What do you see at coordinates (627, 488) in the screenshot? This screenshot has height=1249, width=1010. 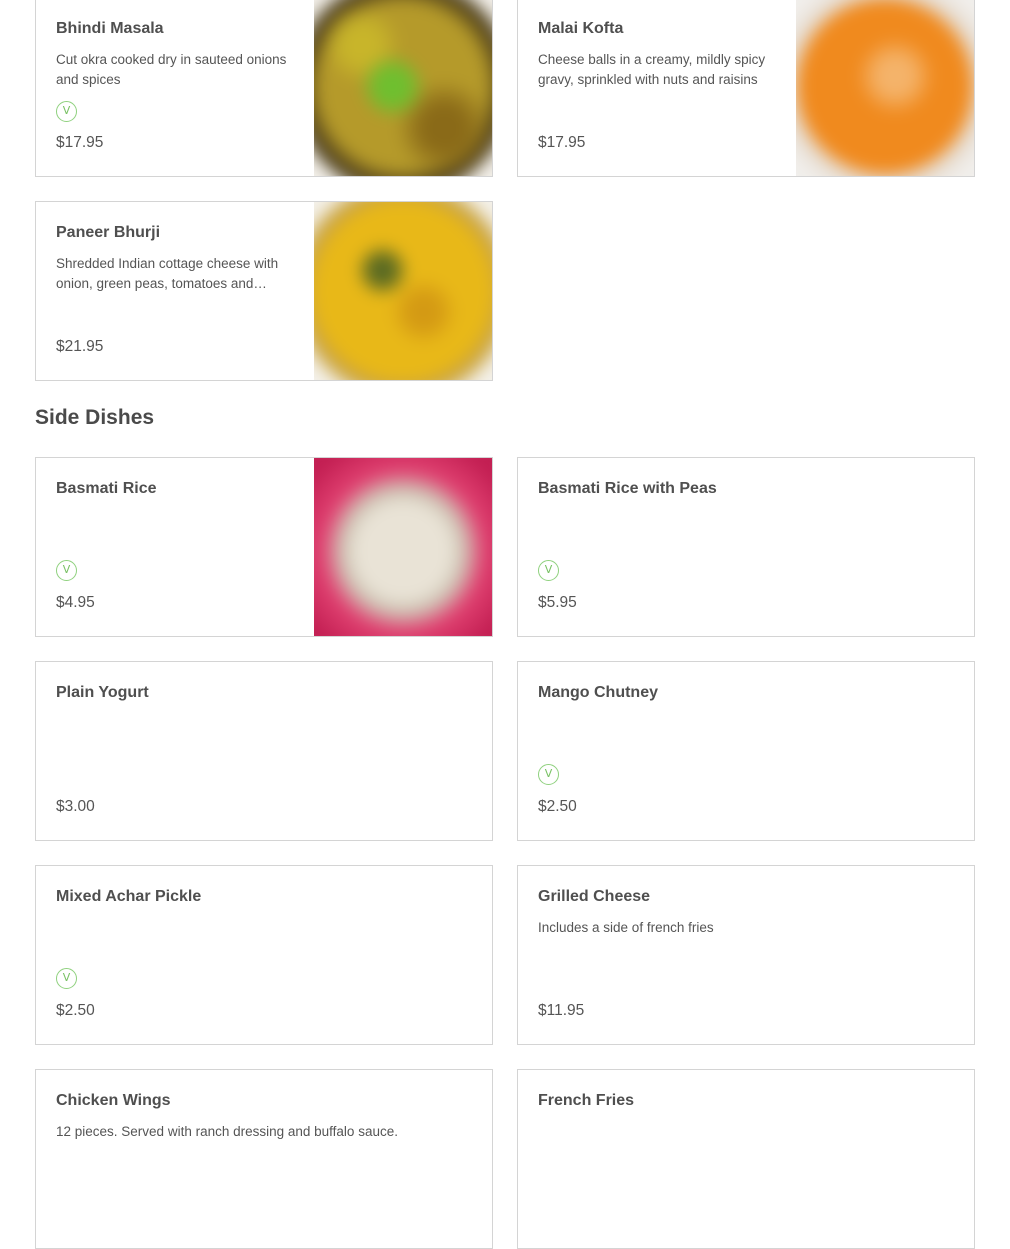 I see `item-name: Basmati Rice with Peas` at bounding box center [627, 488].